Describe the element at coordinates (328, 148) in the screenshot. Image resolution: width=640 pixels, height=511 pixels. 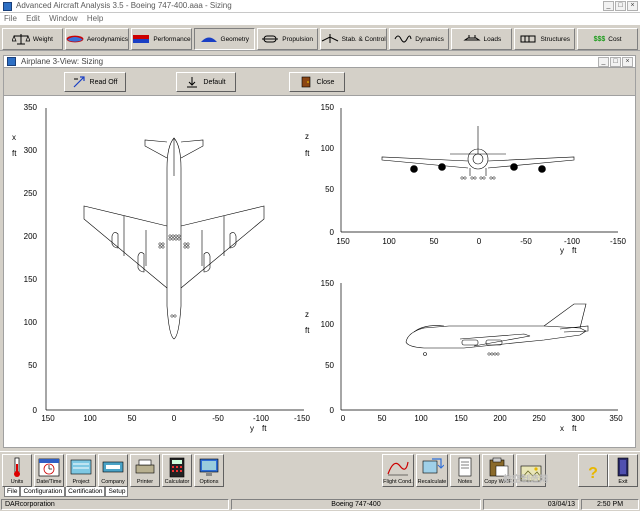
I see `front-y-tick: 100` at that location.